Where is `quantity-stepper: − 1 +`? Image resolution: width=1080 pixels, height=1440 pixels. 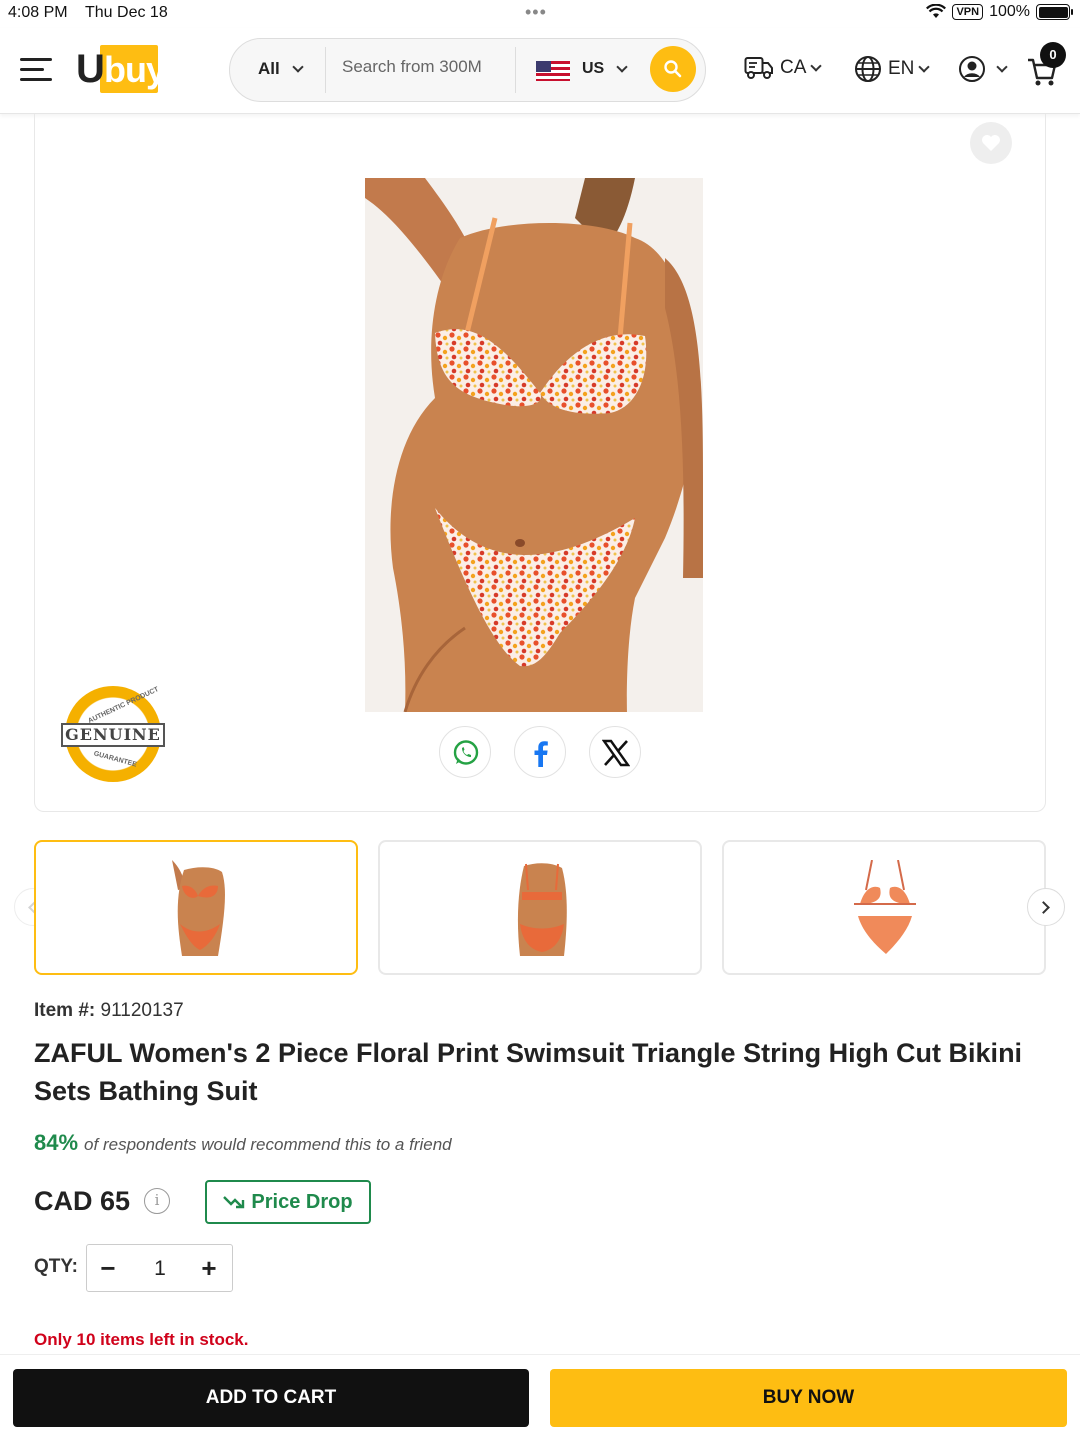 quantity-stepper: − 1 + is located at coordinates (159, 1268).